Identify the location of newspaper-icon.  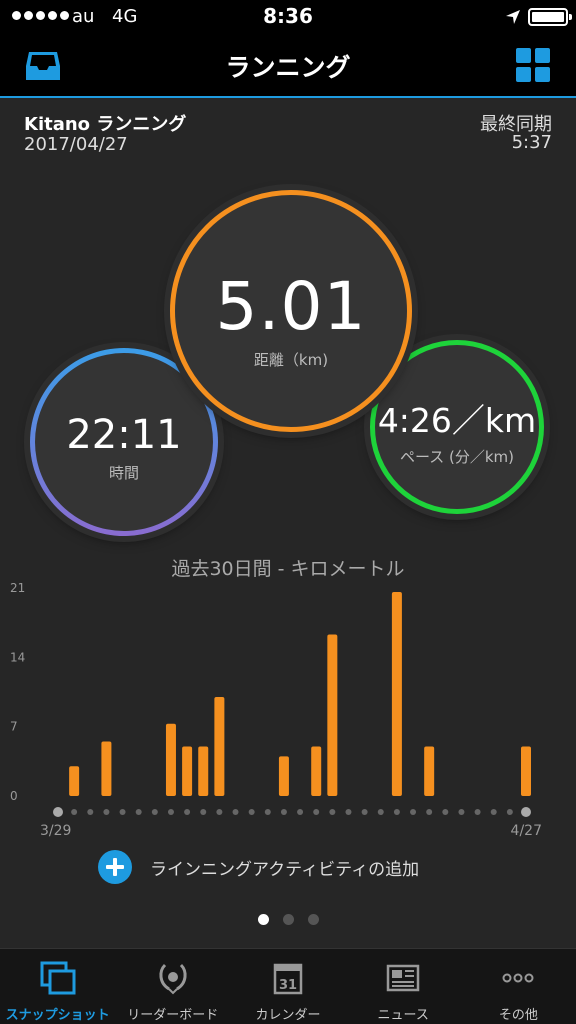
(403, 978).